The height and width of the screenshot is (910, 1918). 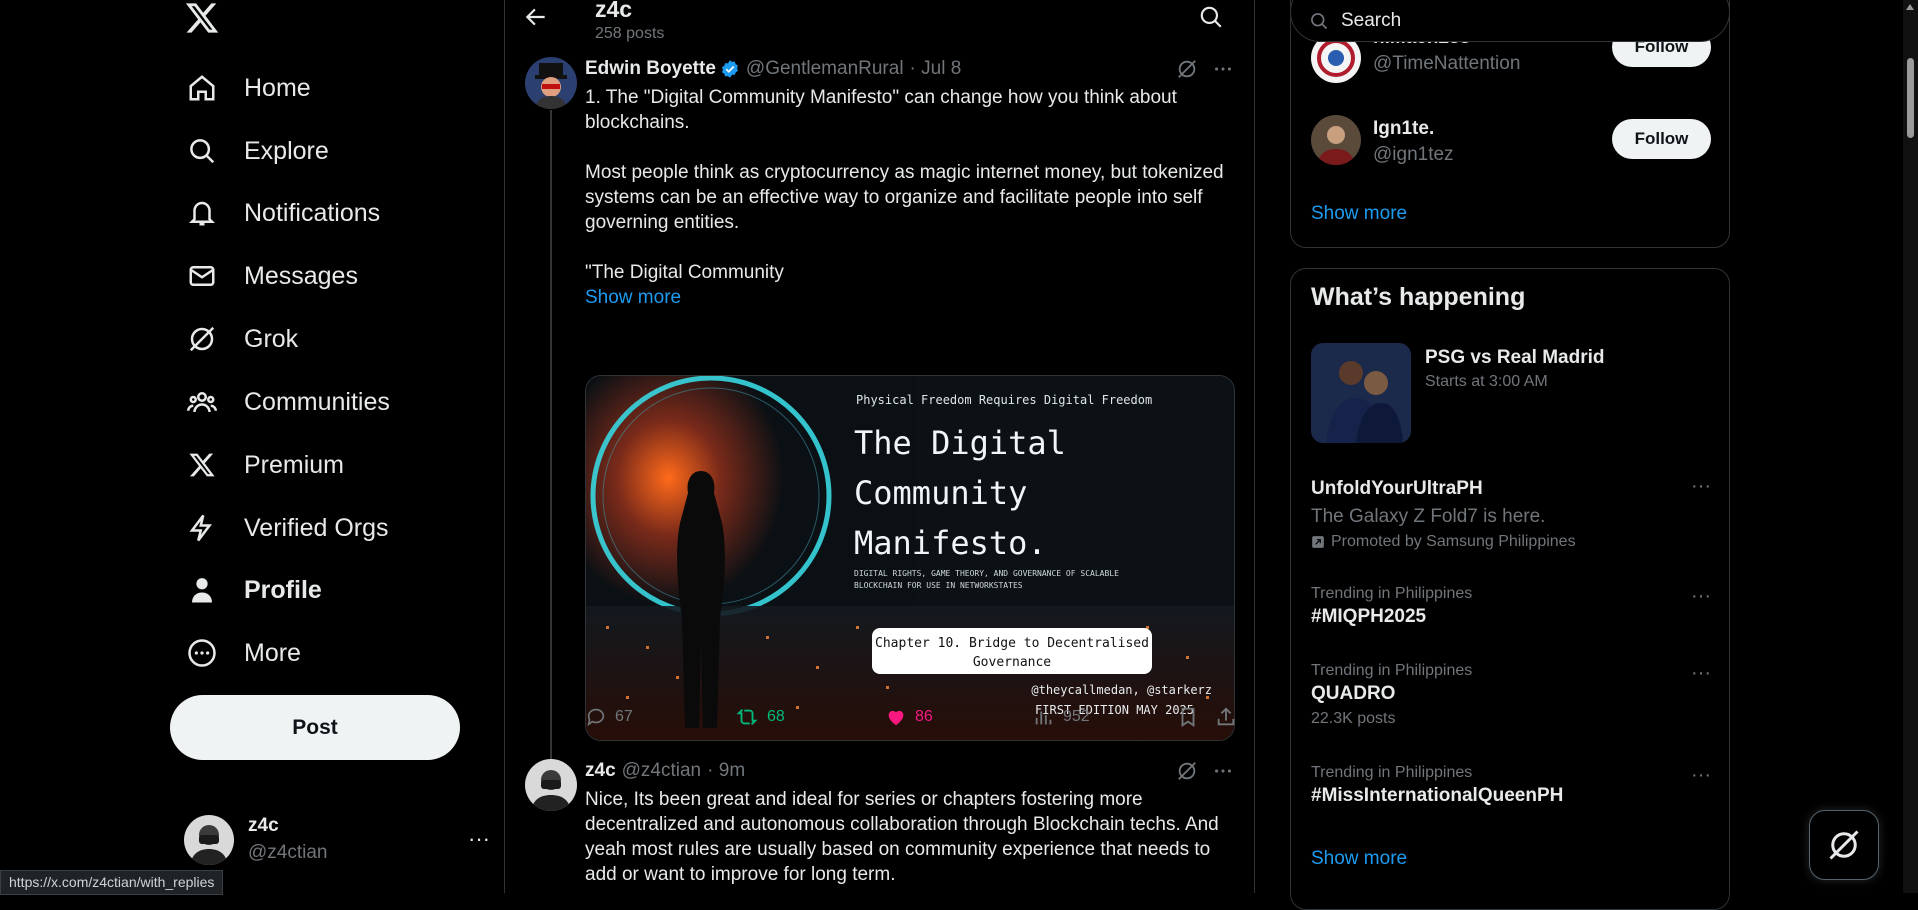 I want to click on nav-messages: Messages, so click(x=272, y=276).